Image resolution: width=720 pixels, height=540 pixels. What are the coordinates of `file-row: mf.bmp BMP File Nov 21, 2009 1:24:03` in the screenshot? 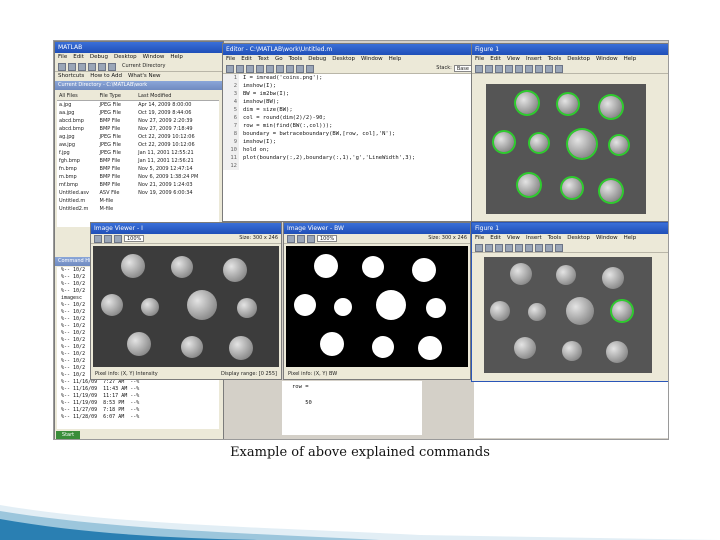 It's located at (138, 185).